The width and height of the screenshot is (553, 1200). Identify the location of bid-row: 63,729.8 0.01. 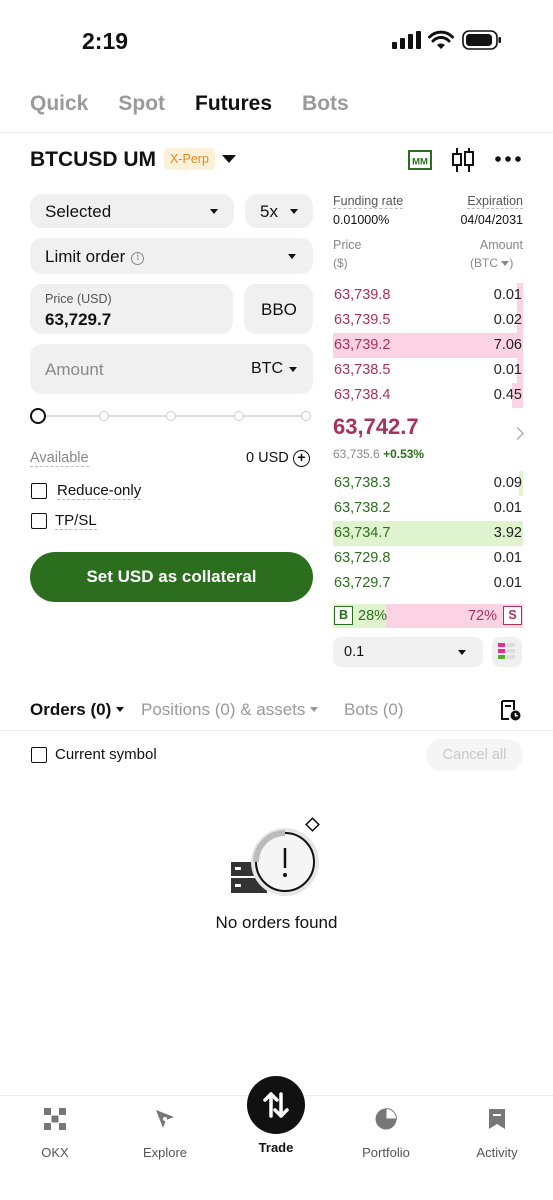
(428, 558).